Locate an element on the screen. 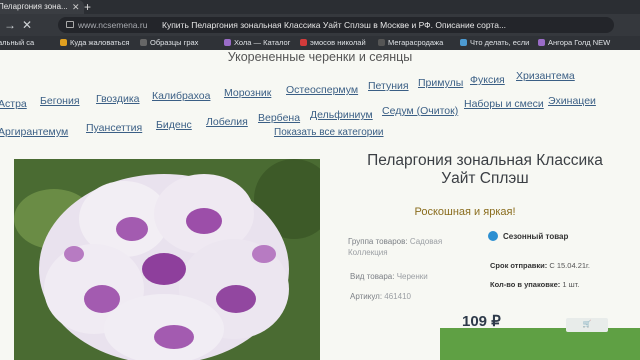  bookmark-item: эмосов николай is located at coordinates (333, 43).